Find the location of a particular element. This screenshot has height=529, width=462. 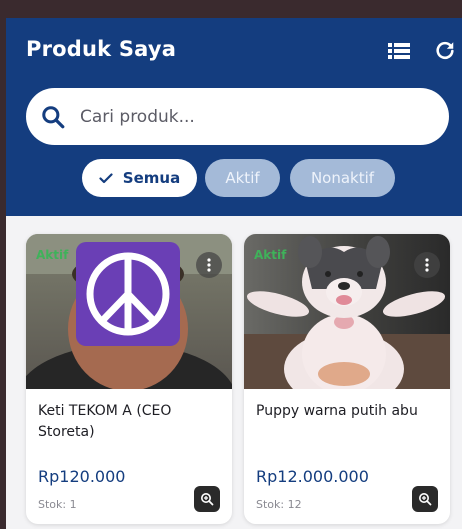

product-price: Rp120.000 is located at coordinates (82, 476).